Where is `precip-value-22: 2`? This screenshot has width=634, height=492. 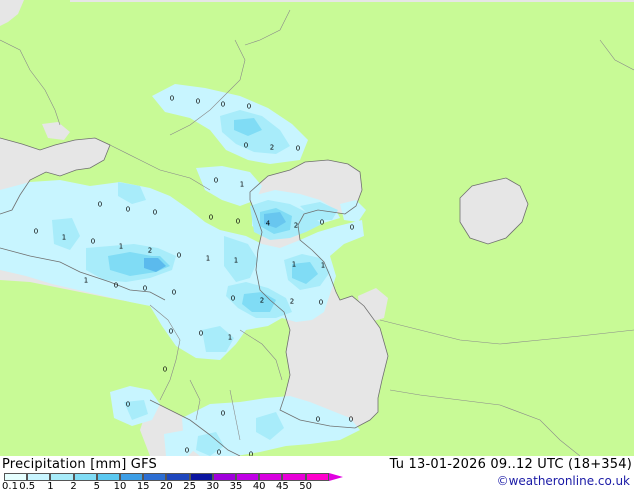
precip-value-22: 2 is located at coordinates (150, 251).